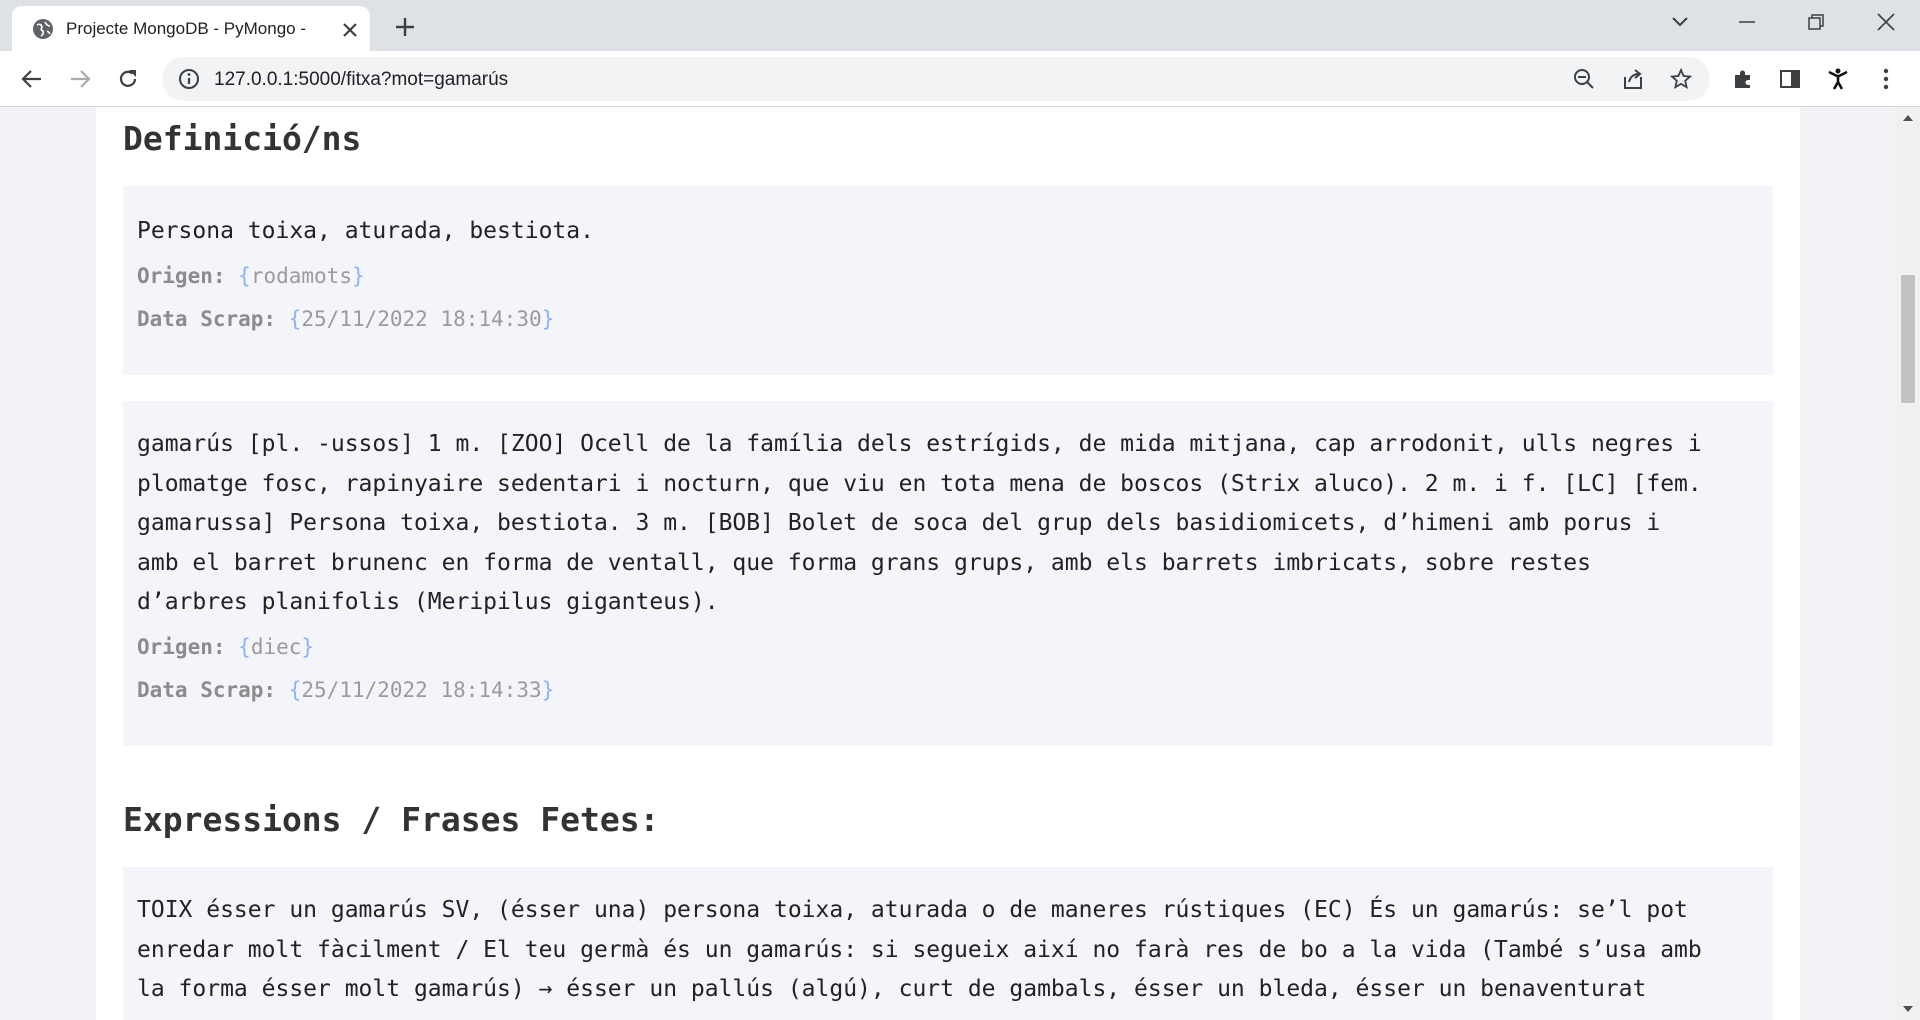 This screenshot has width=1920, height=1020. I want to click on origin-line: Origen: {diec}, so click(225, 647).